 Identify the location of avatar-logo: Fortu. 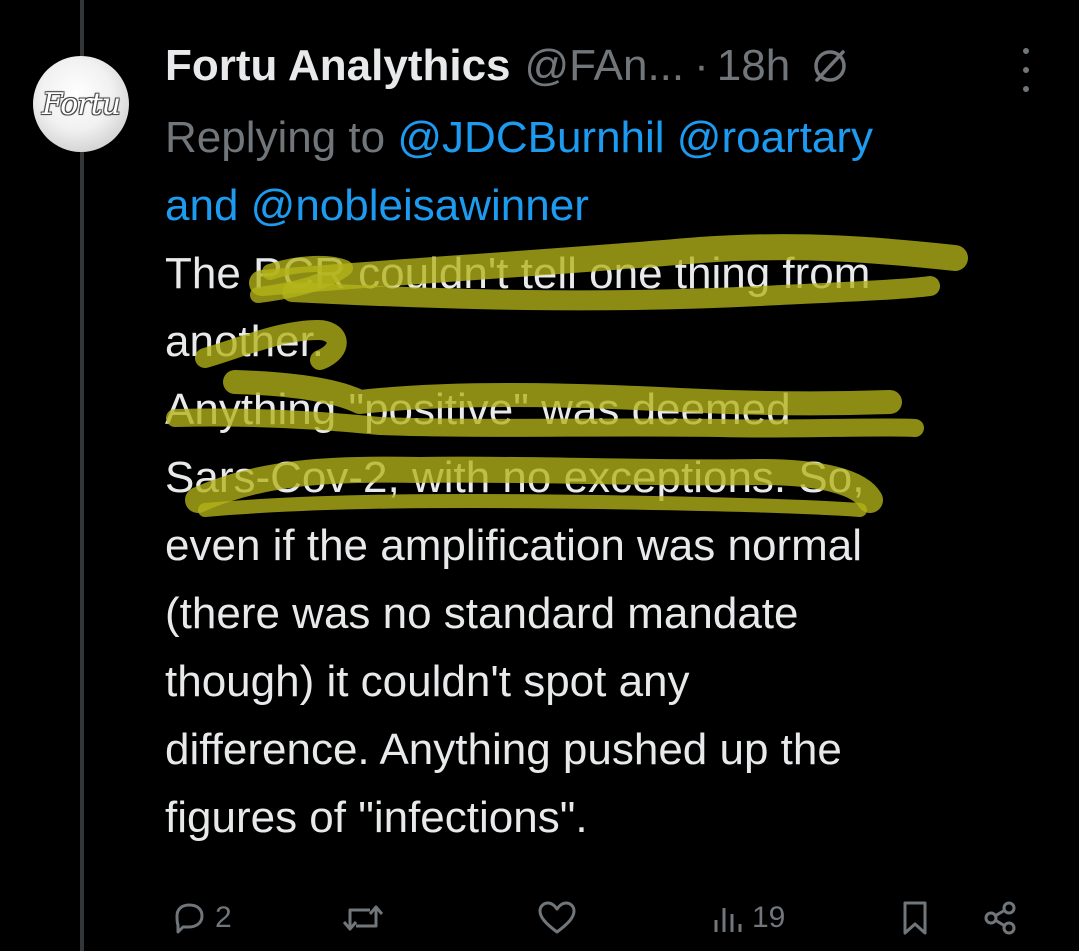
(81, 104).